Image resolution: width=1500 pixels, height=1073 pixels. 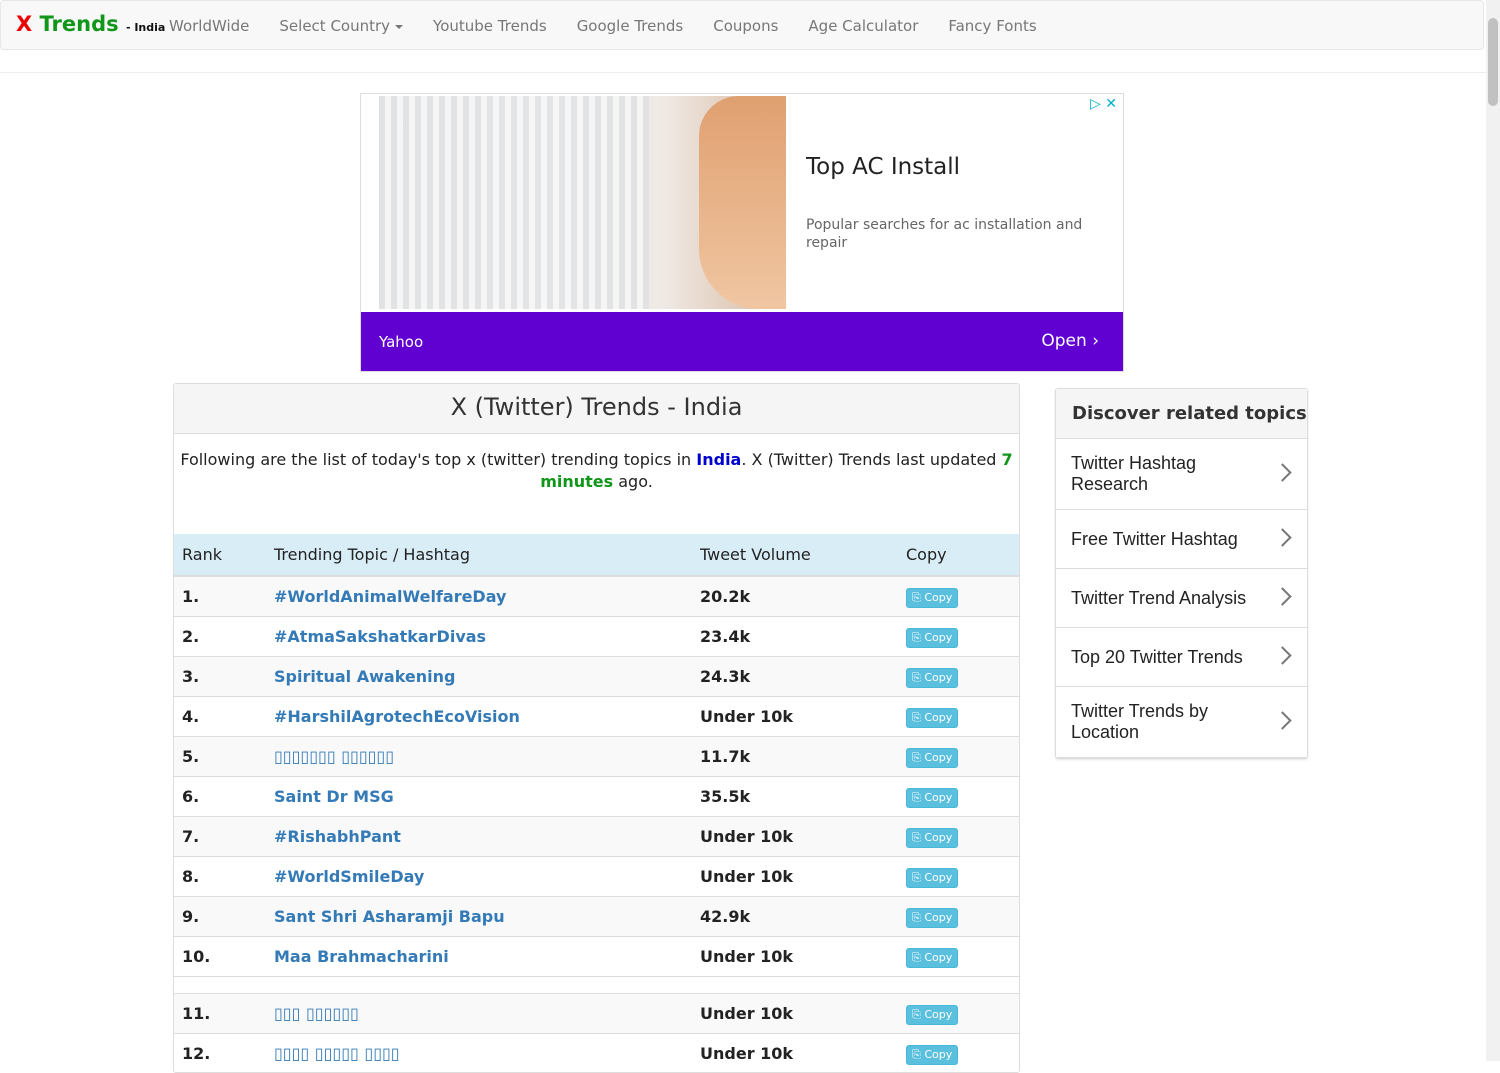 I want to click on related-topic-item: Top 20 Twitter Trends, so click(x=1181, y=657).